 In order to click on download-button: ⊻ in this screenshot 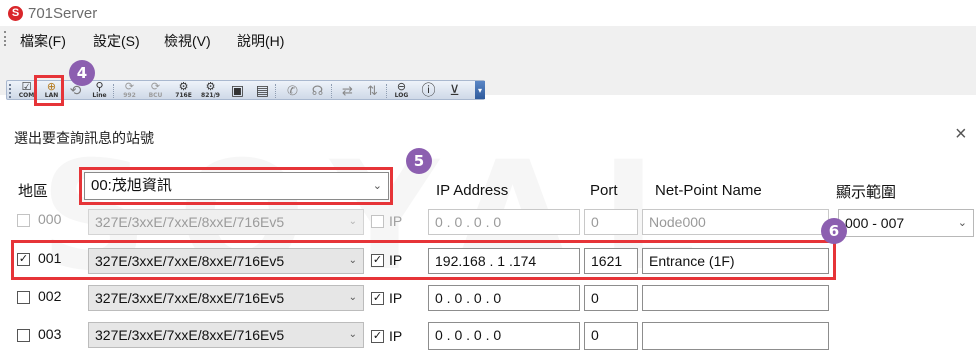, I will do `click(454, 90)`.